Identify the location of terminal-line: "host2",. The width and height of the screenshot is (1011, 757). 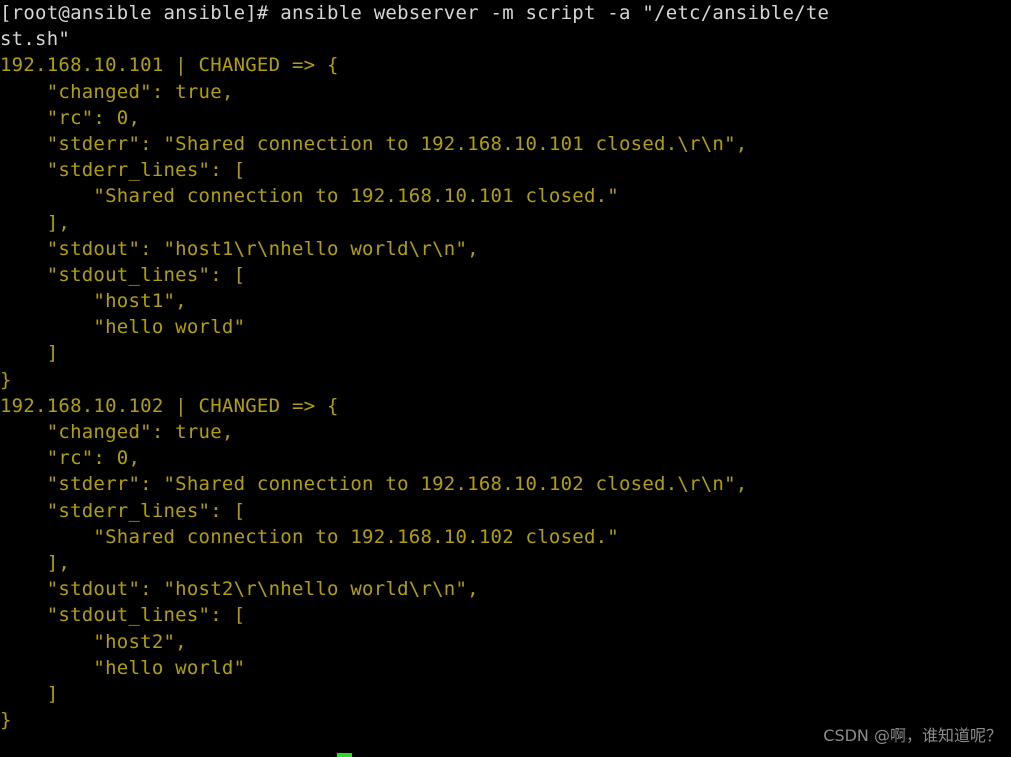
(93, 641).